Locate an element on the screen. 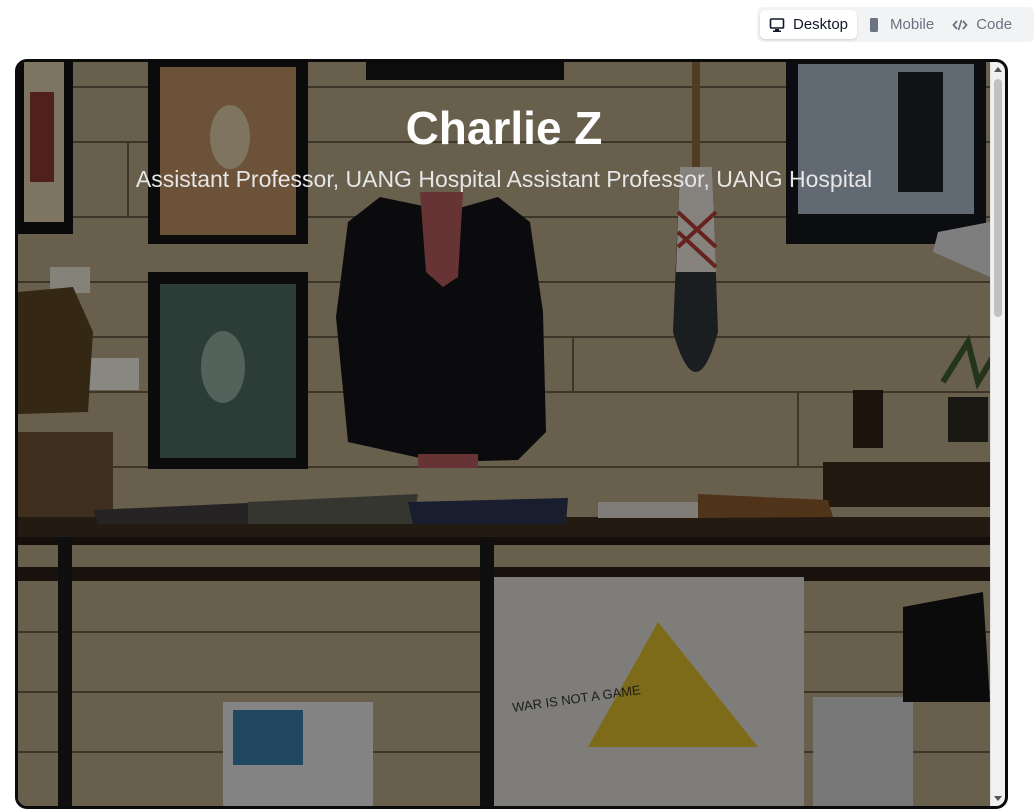 The height and width of the screenshot is (811, 1035). view-mode-toolbar: Desktop Mobile Code is located at coordinates (895, 24).